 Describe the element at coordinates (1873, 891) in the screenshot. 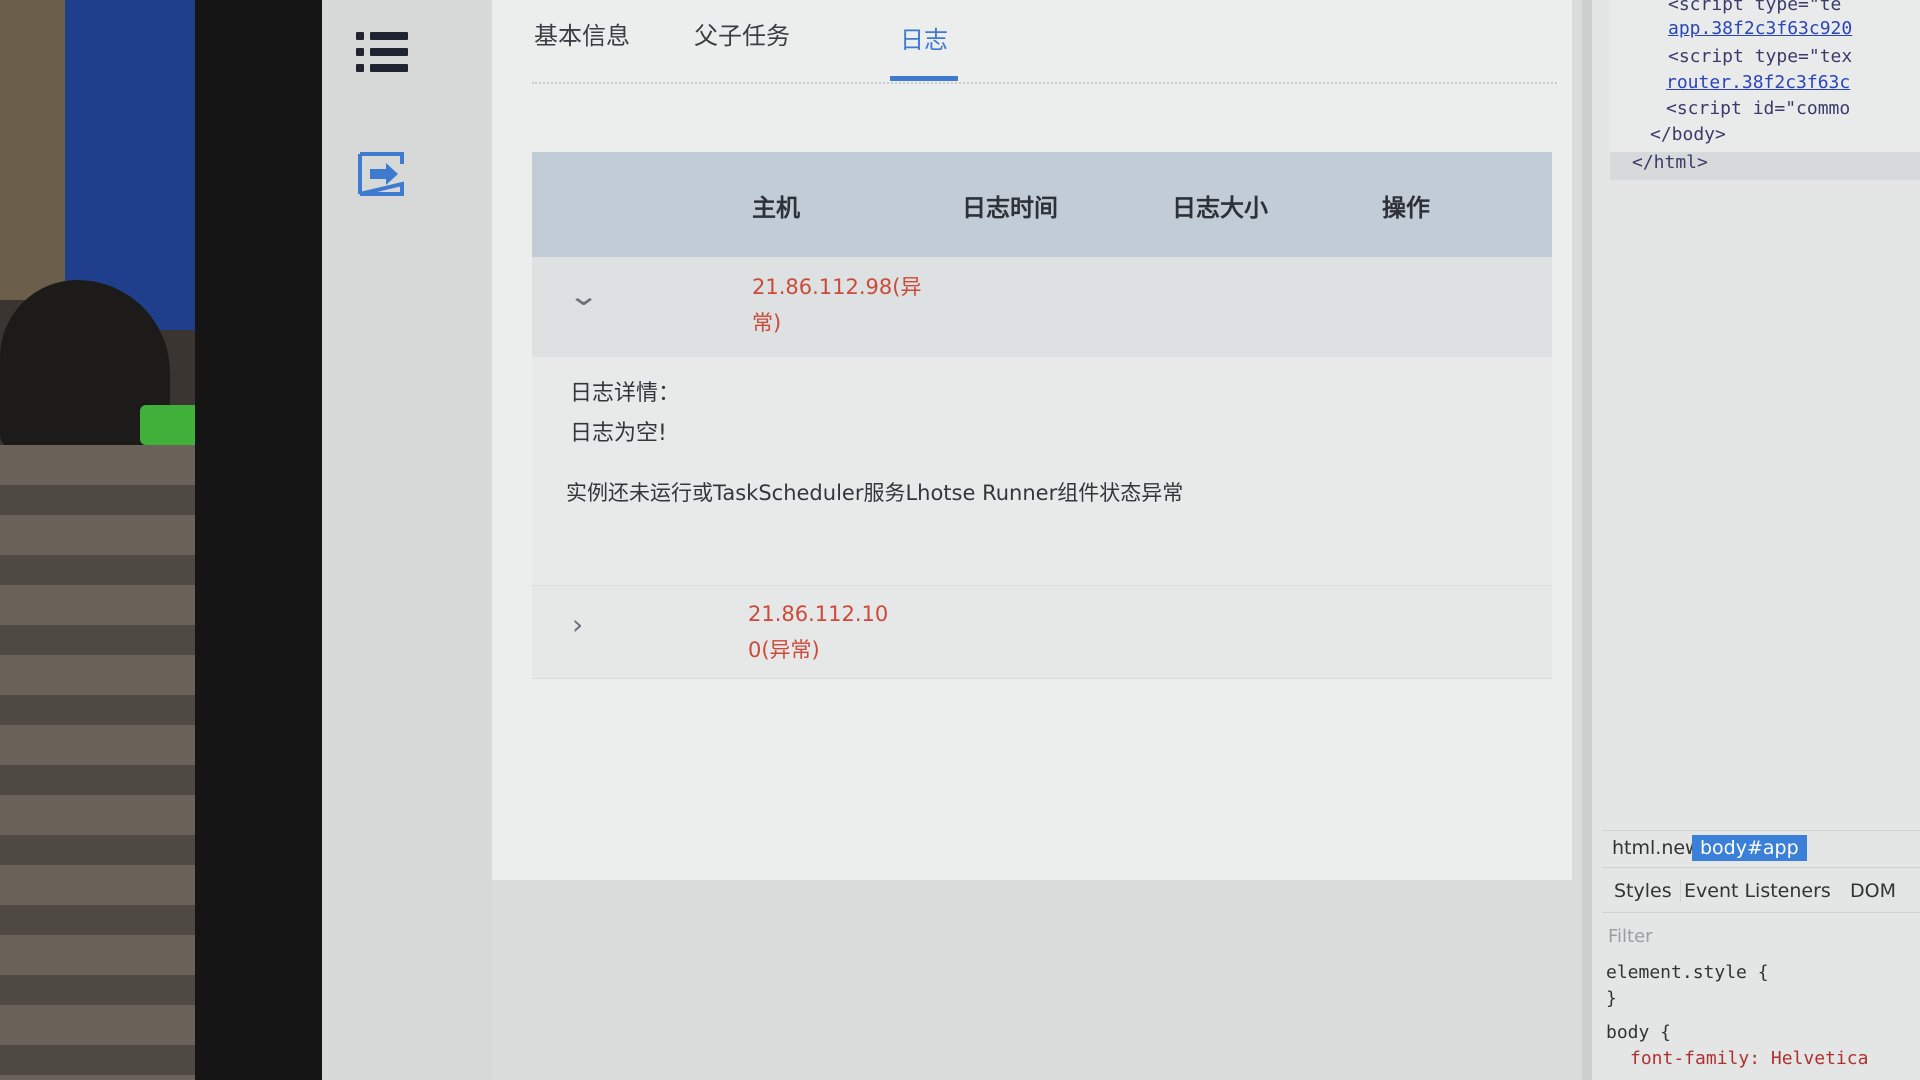

I see `tab-dom: DOM` at that location.